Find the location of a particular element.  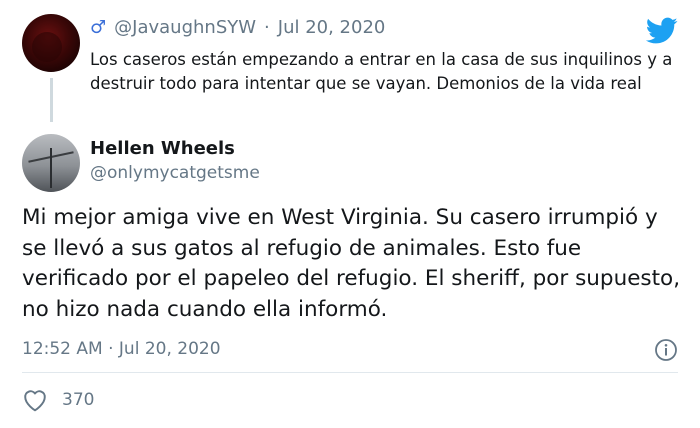

divider is located at coordinates (350, 372).